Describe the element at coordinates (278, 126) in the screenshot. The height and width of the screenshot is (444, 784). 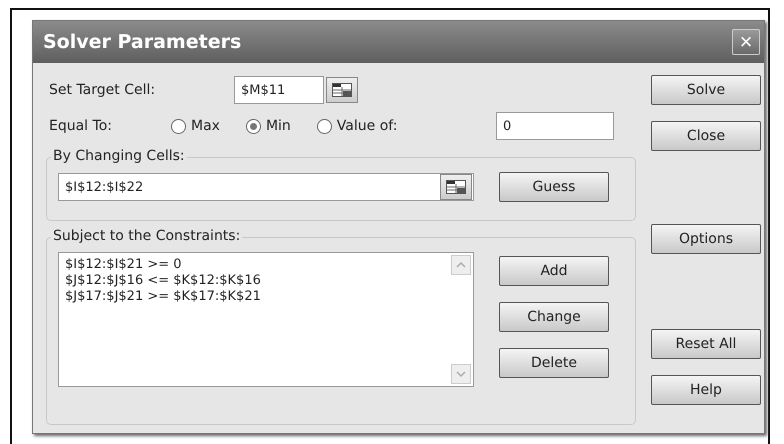
I see `radio-label: Min` at that location.